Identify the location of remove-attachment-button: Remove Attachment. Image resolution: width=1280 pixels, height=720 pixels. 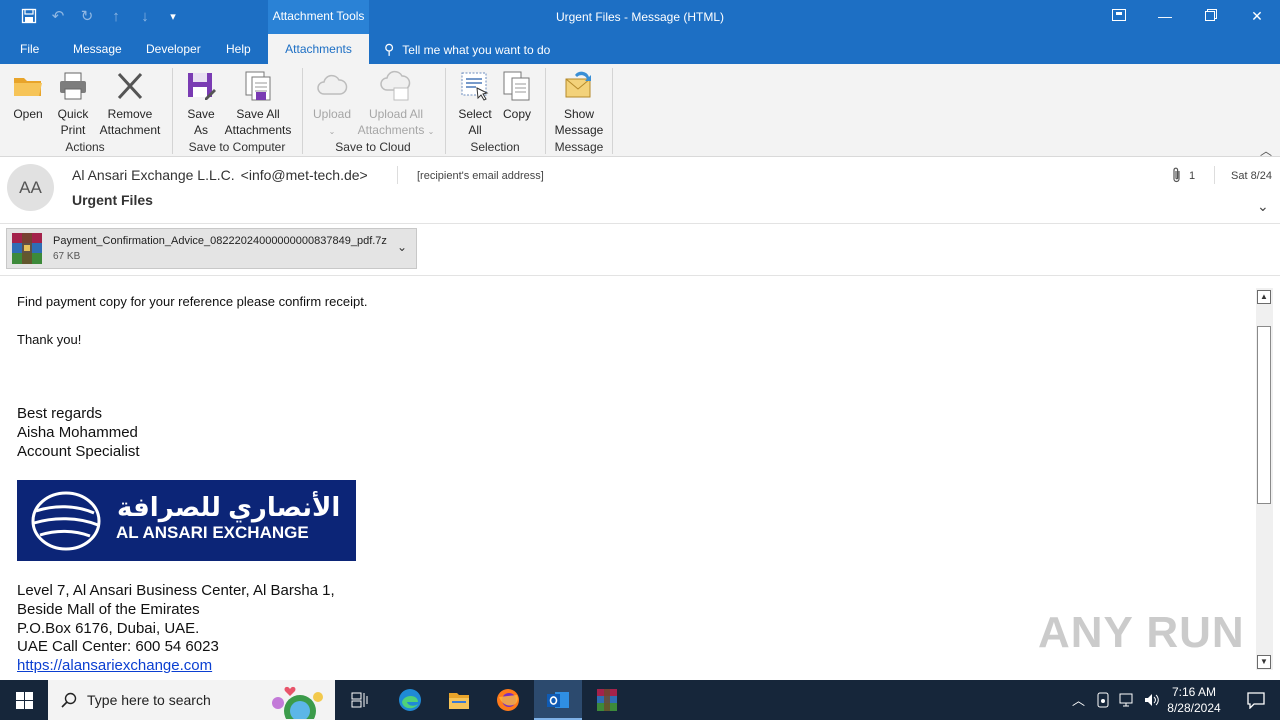
(130, 103).